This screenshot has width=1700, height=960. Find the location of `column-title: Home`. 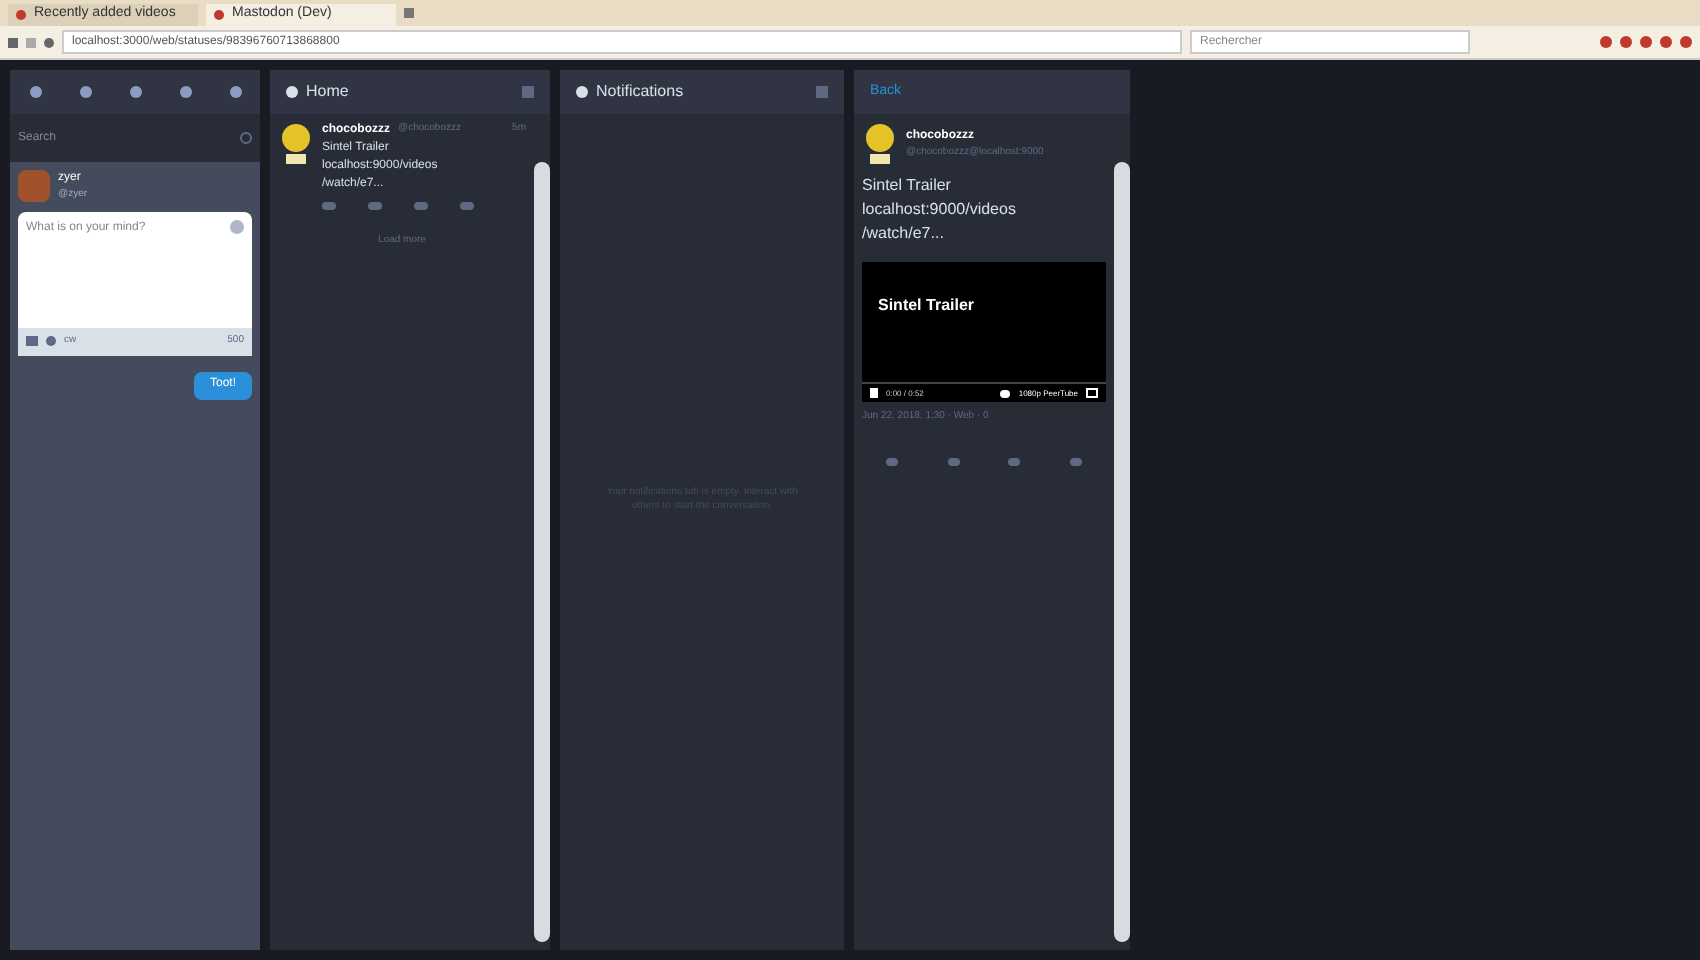

column-title: Home is located at coordinates (327, 92).